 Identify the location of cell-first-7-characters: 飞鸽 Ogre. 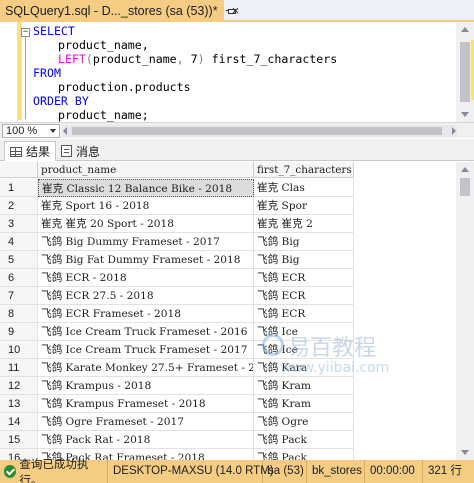
(304, 422).